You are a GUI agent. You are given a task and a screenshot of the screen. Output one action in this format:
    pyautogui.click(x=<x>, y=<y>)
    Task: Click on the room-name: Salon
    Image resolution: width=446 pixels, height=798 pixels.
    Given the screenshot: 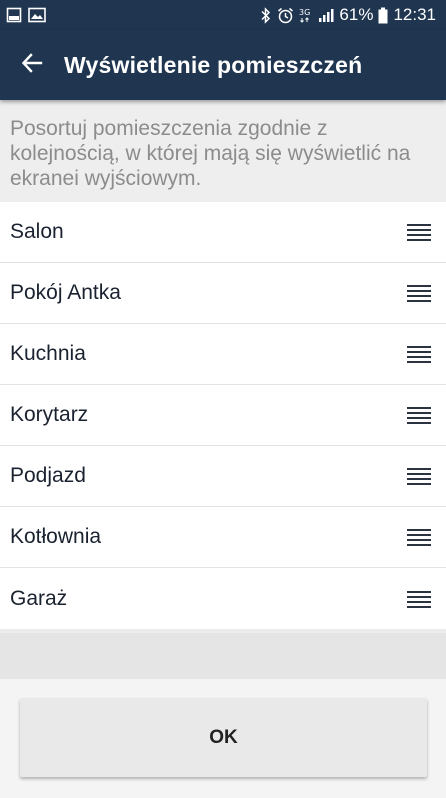 What is the action you would take?
    pyautogui.click(x=37, y=231)
    